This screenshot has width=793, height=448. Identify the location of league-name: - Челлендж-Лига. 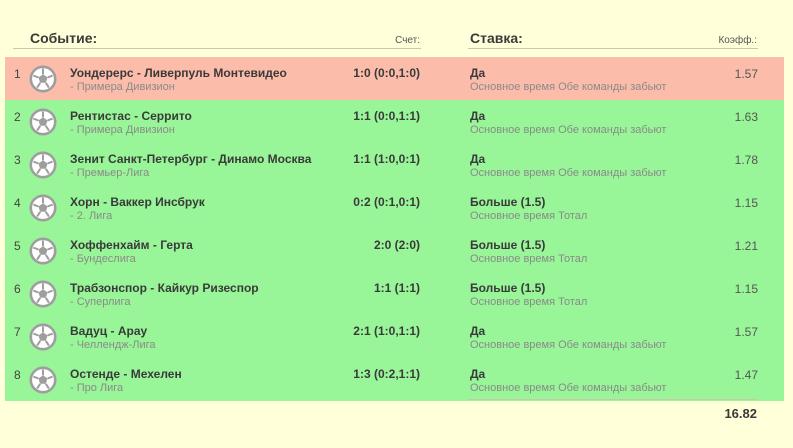
(113, 345).